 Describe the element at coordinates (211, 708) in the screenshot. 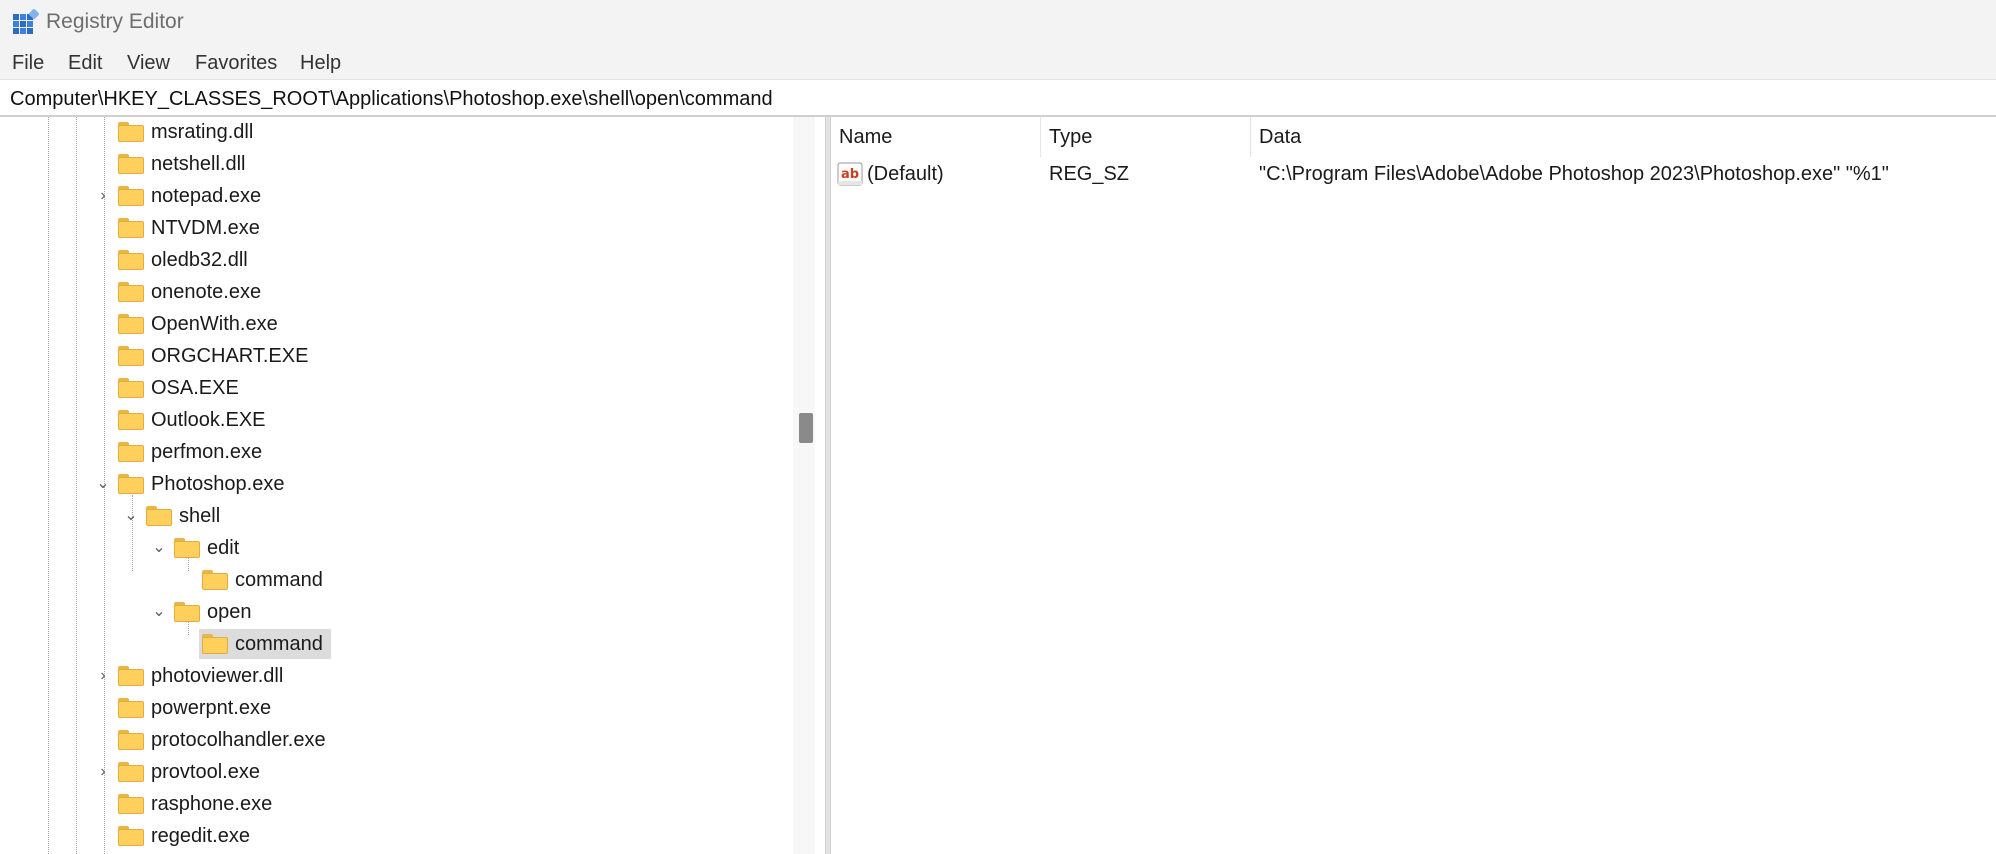

I see `tree-item-label: powerpnt.exe` at that location.